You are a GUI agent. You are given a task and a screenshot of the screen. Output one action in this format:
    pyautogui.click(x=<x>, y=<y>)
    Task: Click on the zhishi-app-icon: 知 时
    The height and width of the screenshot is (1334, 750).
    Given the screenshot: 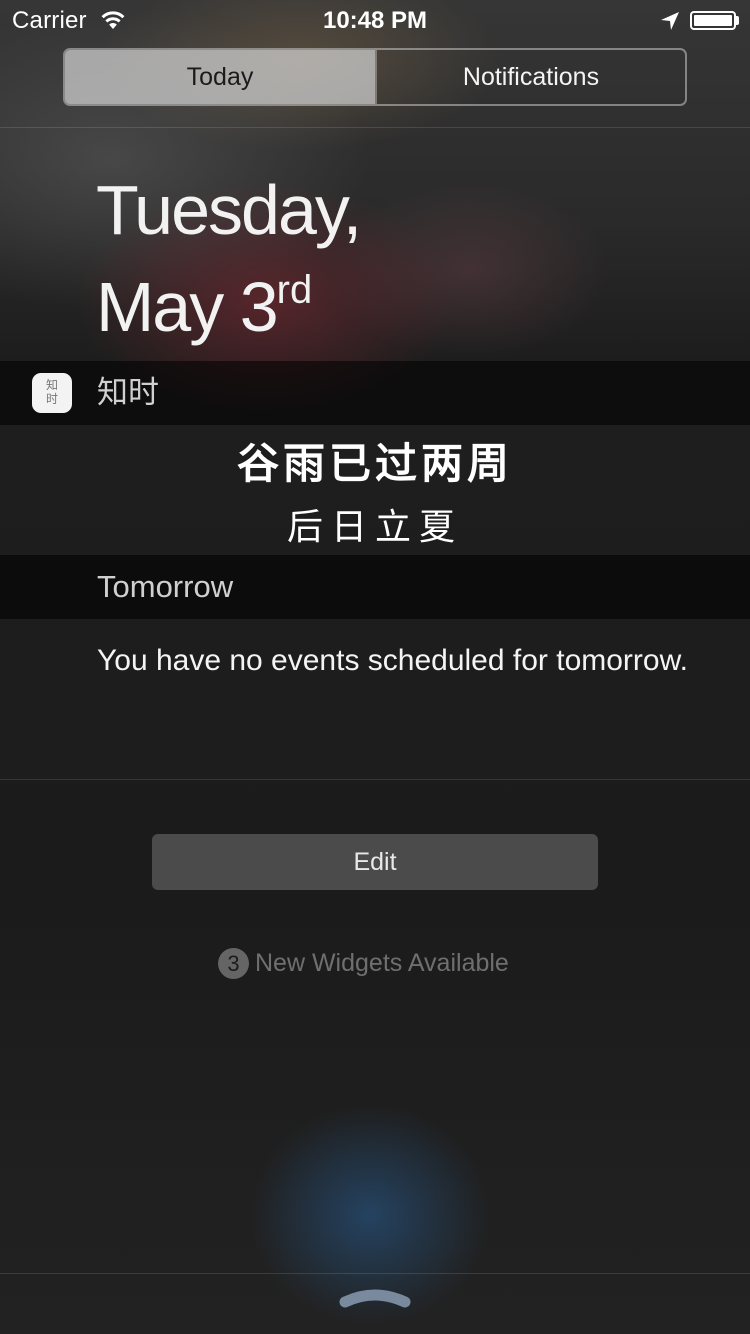 What is the action you would take?
    pyautogui.click(x=52, y=393)
    